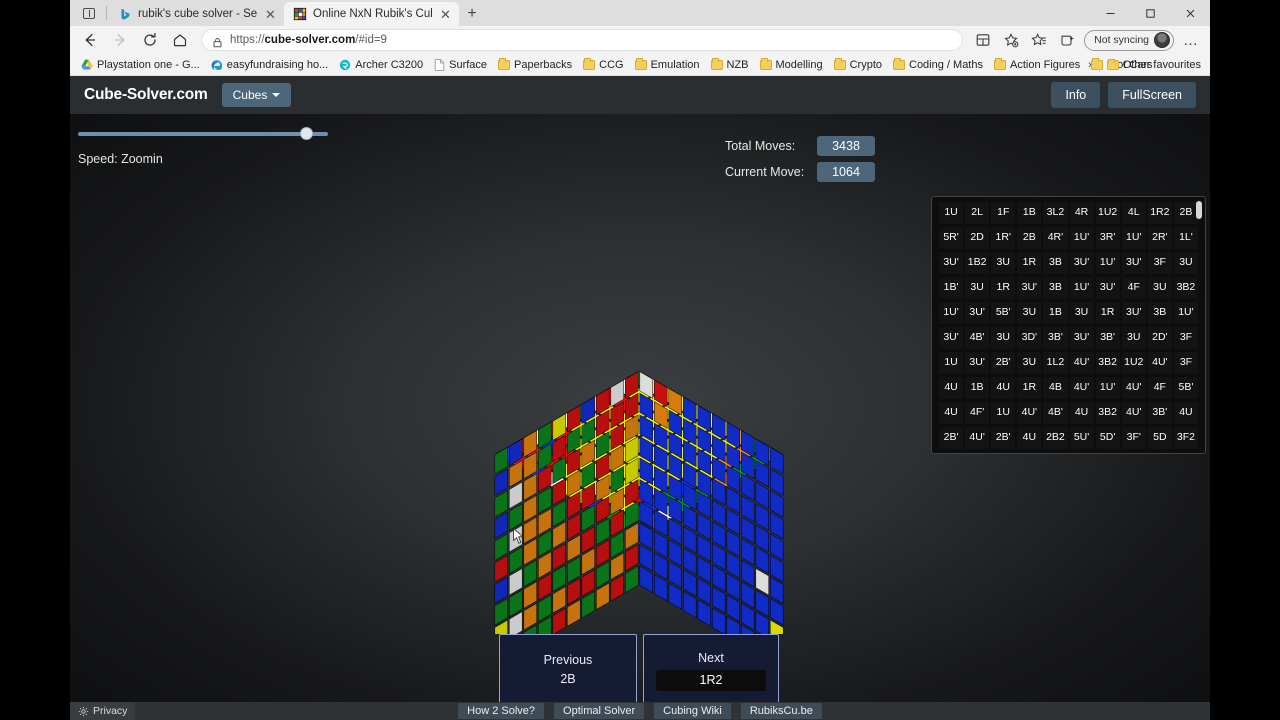 This screenshot has width=1280, height=720. Describe the element at coordinates (1055, 388) in the screenshot. I see `move-cell: 4B` at that location.